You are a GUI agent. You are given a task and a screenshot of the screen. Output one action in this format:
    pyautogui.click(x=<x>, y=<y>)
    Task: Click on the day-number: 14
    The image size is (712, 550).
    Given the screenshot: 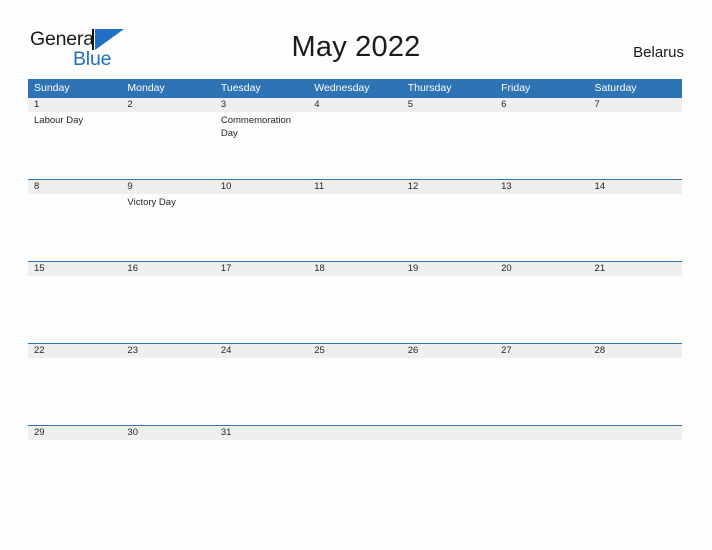 What is the action you would take?
    pyautogui.click(x=635, y=187)
    